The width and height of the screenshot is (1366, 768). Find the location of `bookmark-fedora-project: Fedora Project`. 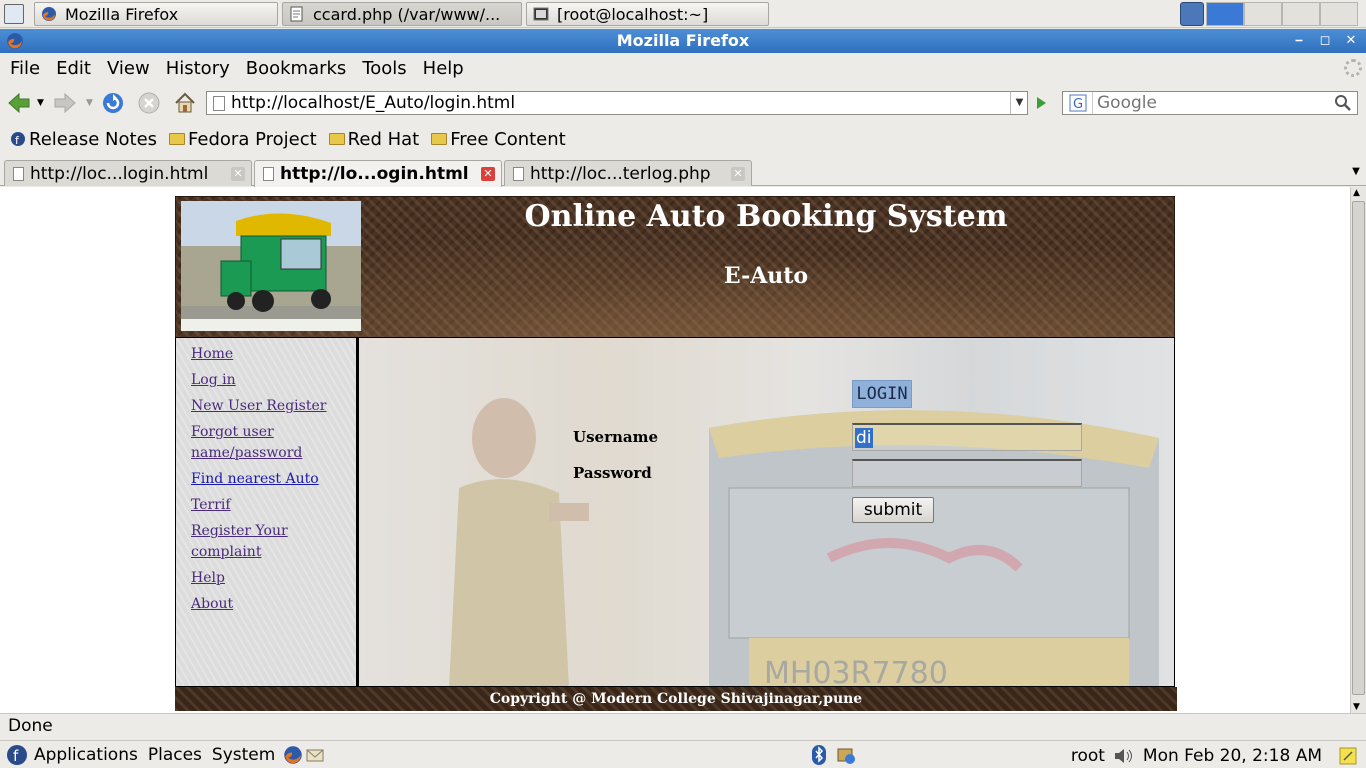

bookmark-fedora-project: Fedora Project is located at coordinates (243, 139).